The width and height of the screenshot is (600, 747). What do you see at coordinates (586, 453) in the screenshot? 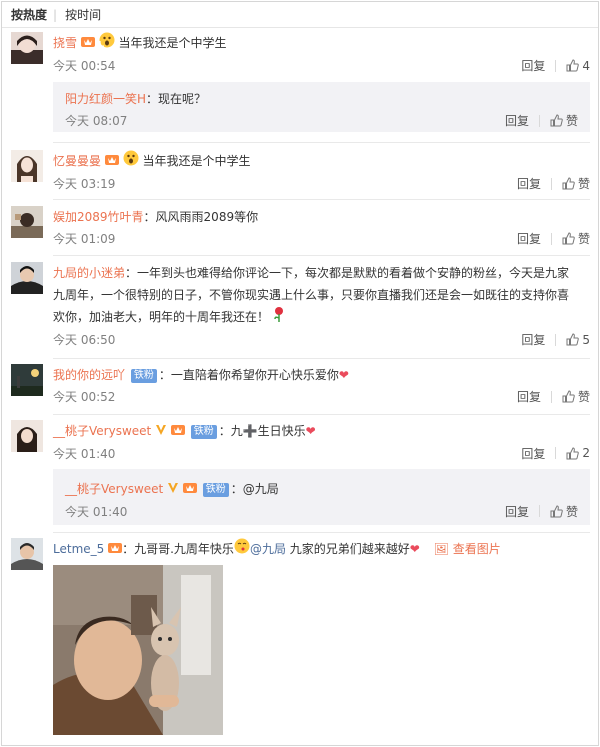
I see `like-count: 2` at bounding box center [586, 453].